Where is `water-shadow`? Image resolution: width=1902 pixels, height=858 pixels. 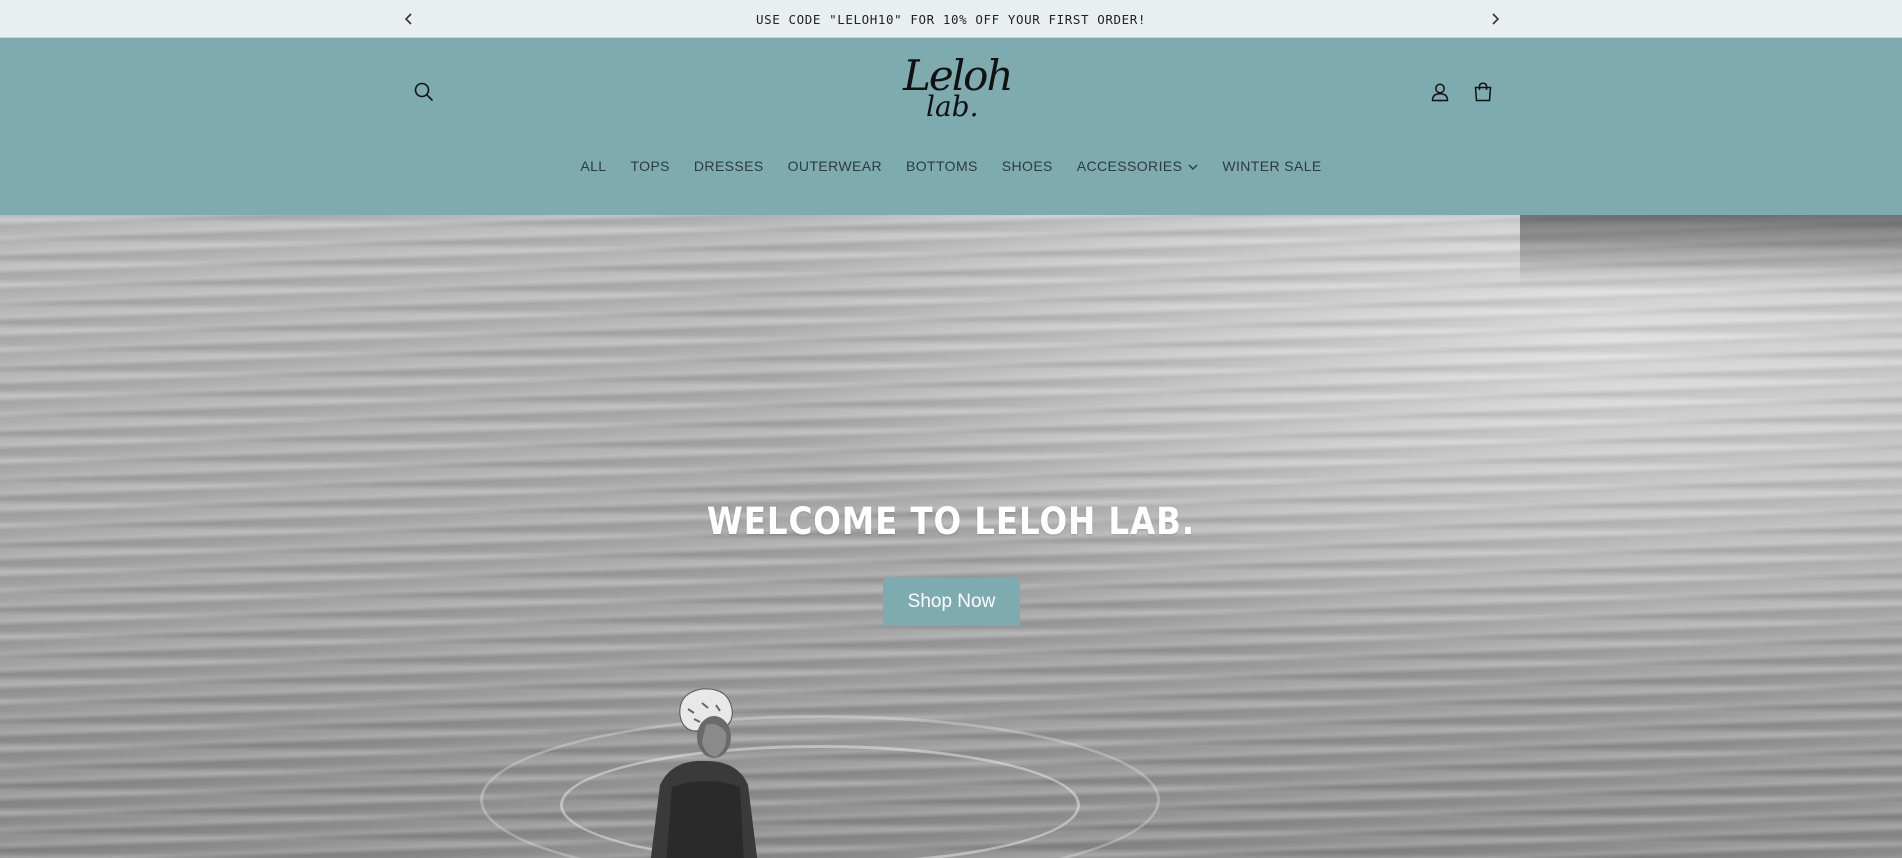
water-shadow is located at coordinates (1711, 250).